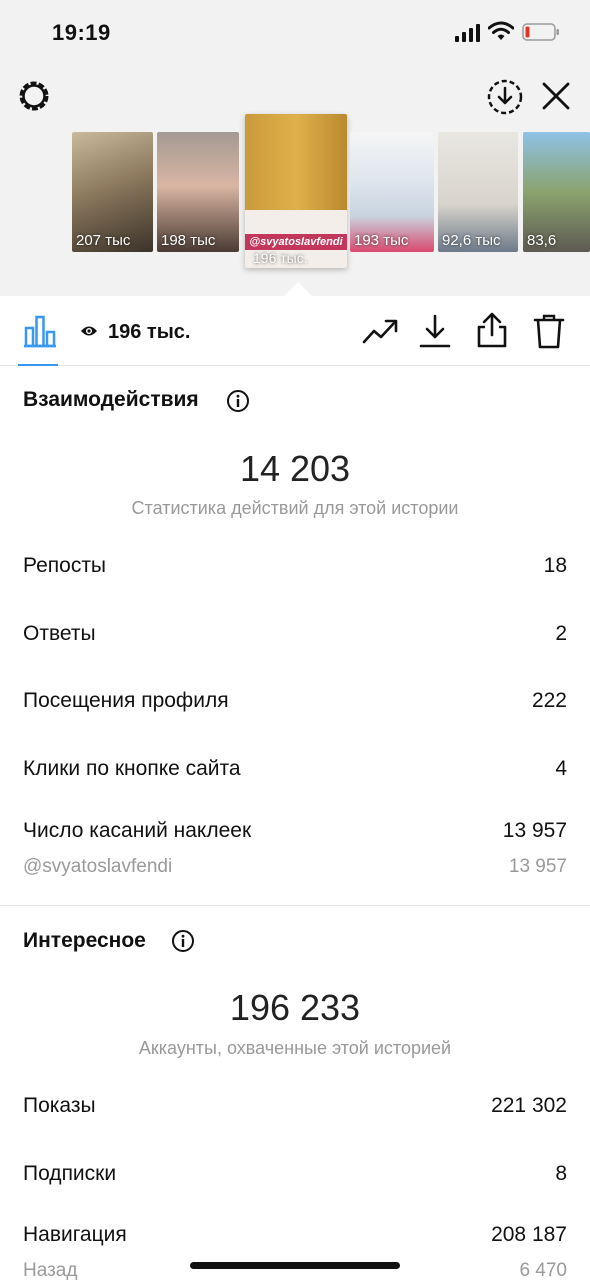 The width and height of the screenshot is (590, 1280). Describe the element at coordinates (540, 32) in the screenshot. I see `battery-low-icon` at that location.